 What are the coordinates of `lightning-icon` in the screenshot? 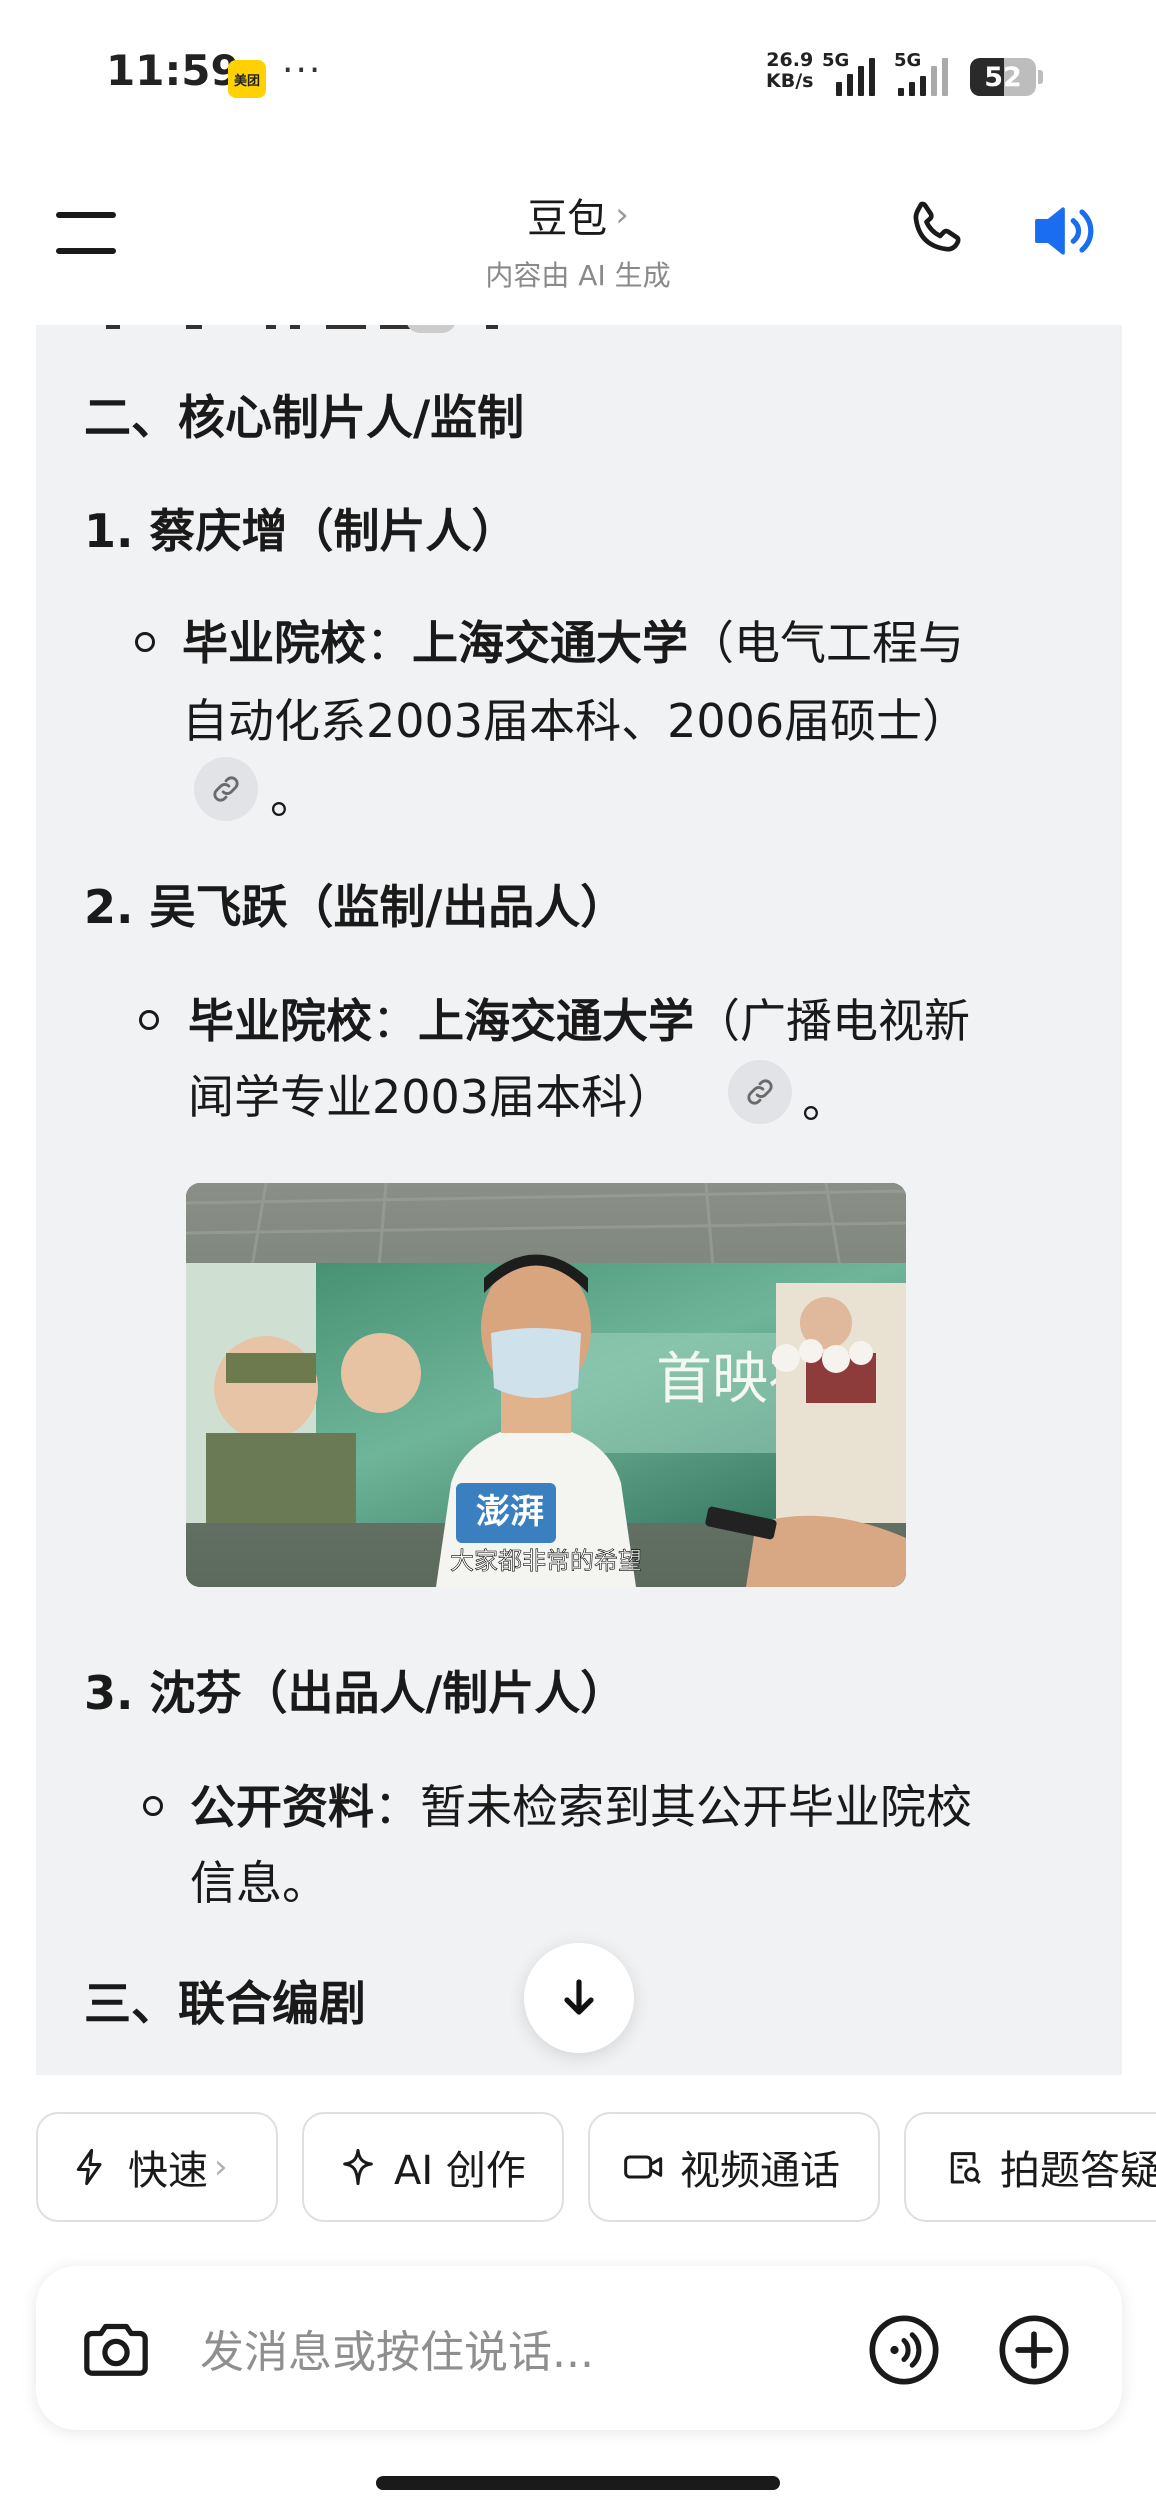 It's located at (89, 2167).